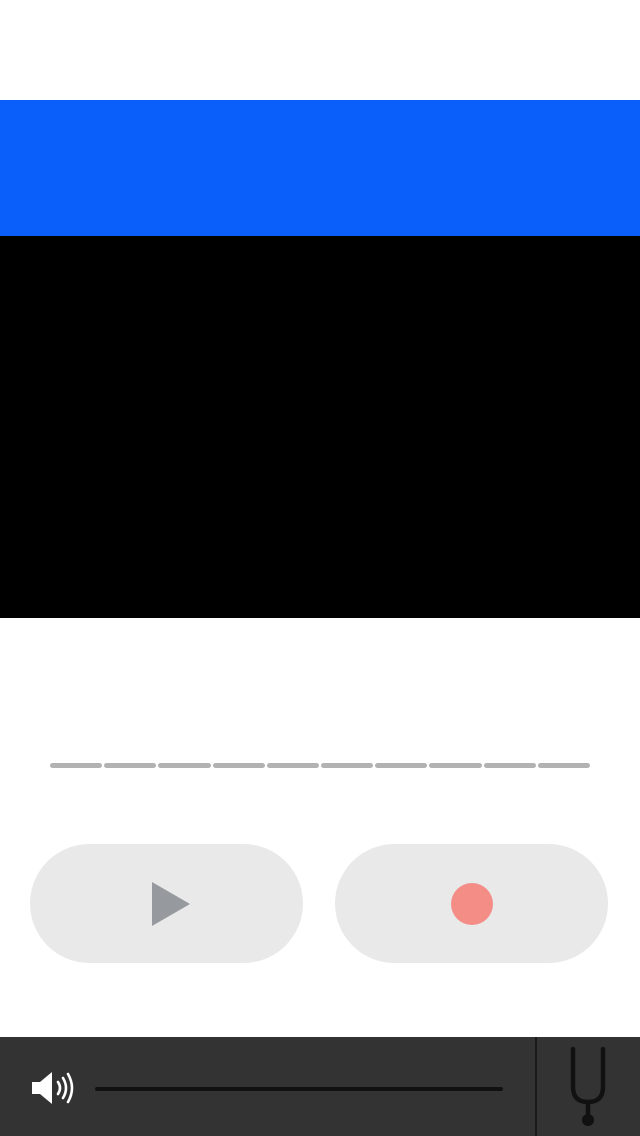 Image resolution: width=640 pixels, height=1136 pixels. What do you see at coordinates (536, 1086) in the screenshot?
I see `toolbar-divider` at bounding box center [536, 1086].